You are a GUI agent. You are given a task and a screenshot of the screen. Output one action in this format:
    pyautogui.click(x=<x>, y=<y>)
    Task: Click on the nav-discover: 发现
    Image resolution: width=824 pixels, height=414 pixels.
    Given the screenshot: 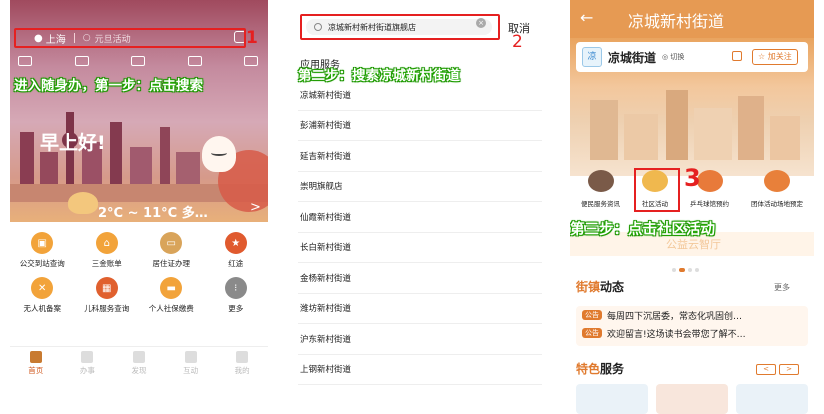 What is the action you would take?
    pyautogui.click(x=138, y=363)
    